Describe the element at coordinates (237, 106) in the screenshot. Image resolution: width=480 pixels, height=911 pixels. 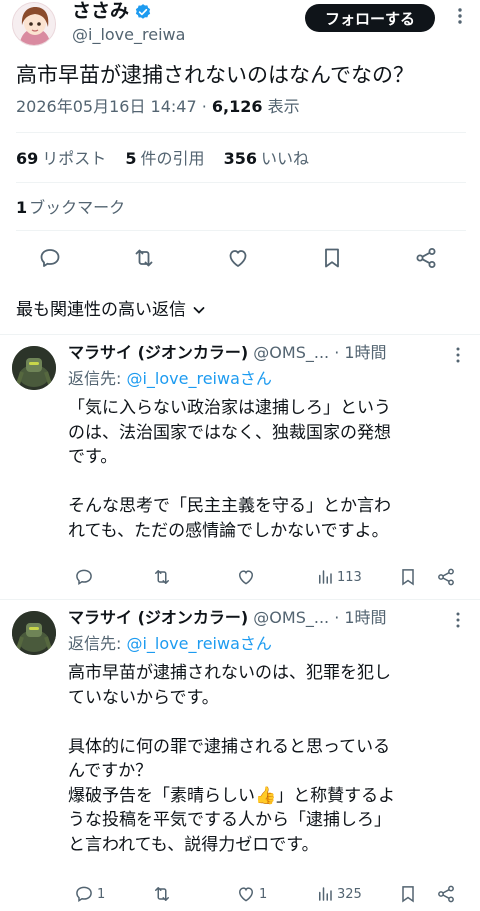
I see `views-count: 6,126` at that location.